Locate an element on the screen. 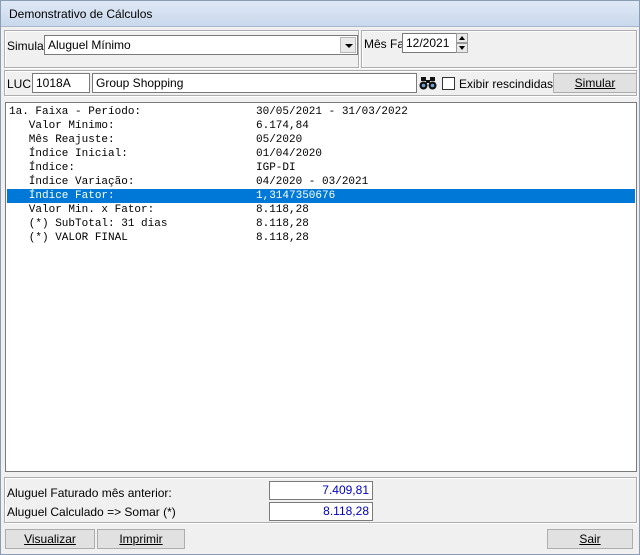 The image size is (640, 555). simular-select-value: Aluguel Mínimo is located at coordinates (89, 45).